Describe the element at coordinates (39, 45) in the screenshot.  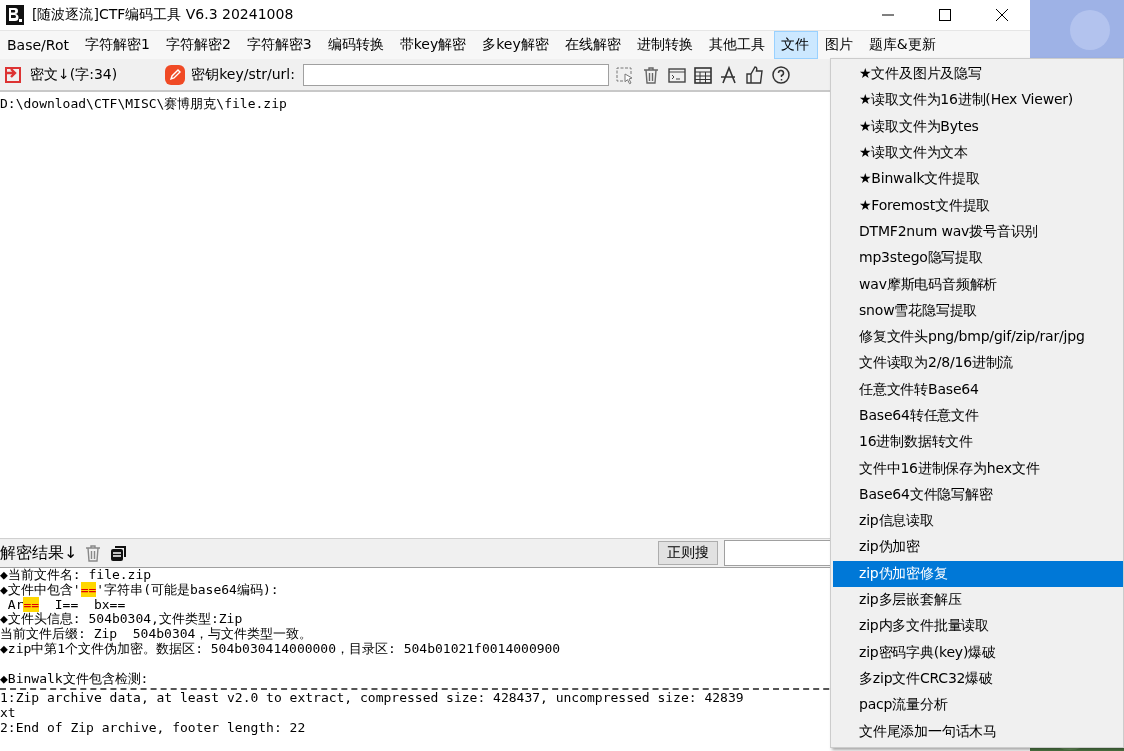
I see `menu-item: Base/Rot` at that location.